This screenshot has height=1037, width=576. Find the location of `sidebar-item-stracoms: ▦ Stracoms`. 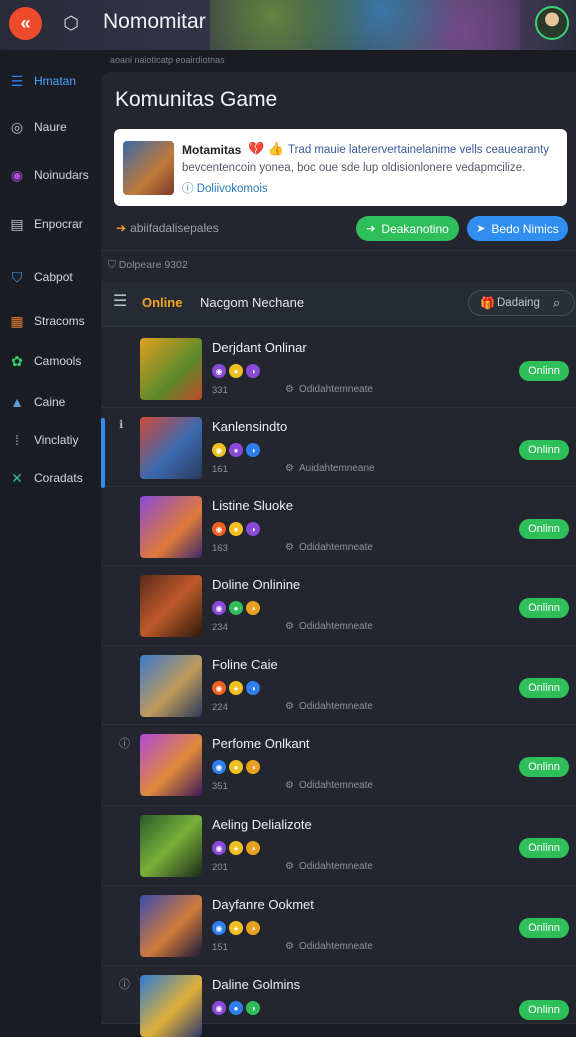

sidebar-item-stracoms: ▦ Stracoms is located at coordinates (50, 321).